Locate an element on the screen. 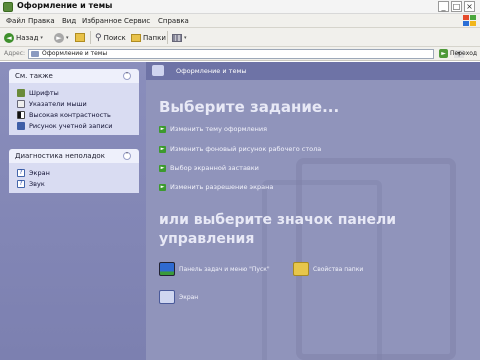  high-contrast-icon is located at coordinates (21, 114).